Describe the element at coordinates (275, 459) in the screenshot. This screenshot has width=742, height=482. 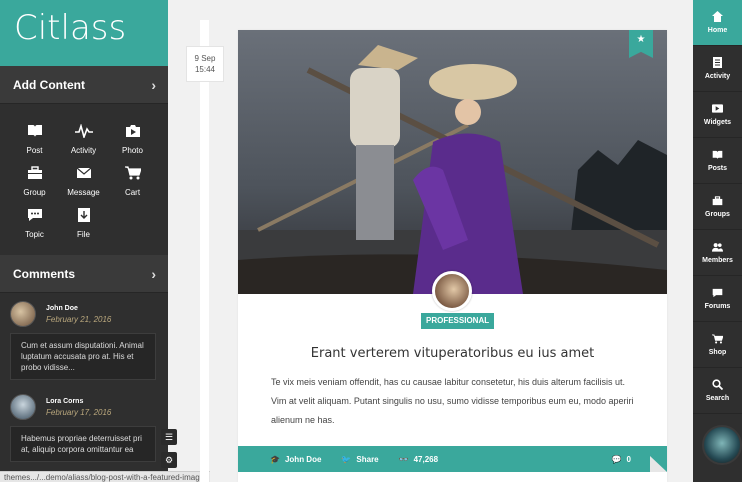
I see `graduation-cap-icon: 🎓` at that location.